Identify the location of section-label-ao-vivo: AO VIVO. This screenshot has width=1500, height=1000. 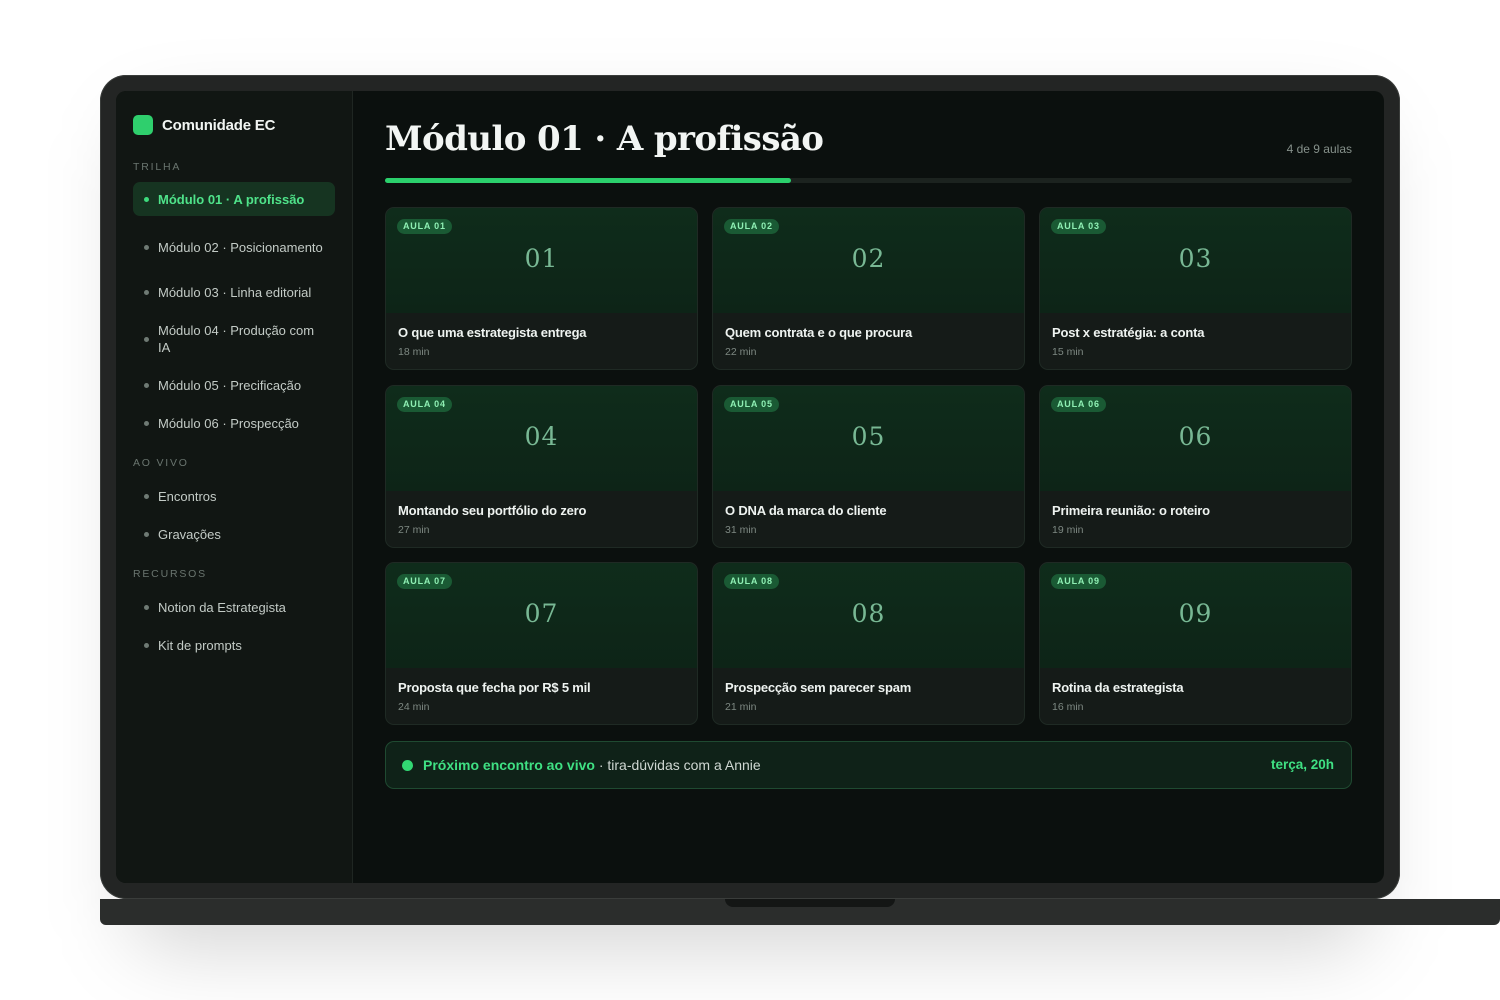
(161, 463).